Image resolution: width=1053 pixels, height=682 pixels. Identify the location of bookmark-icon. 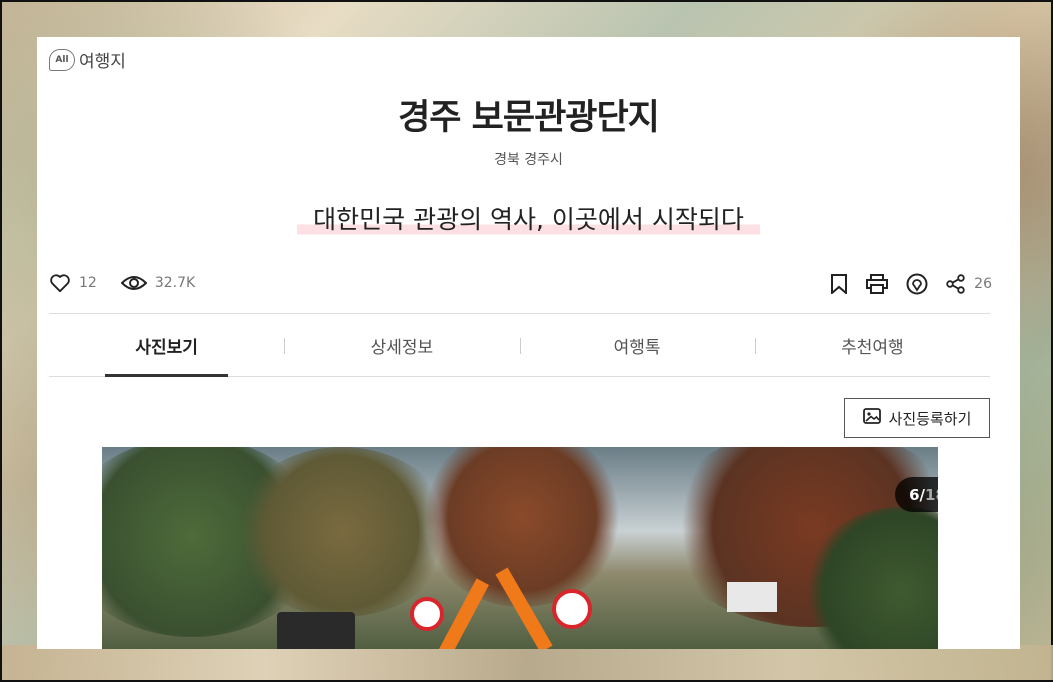
(839, 284).